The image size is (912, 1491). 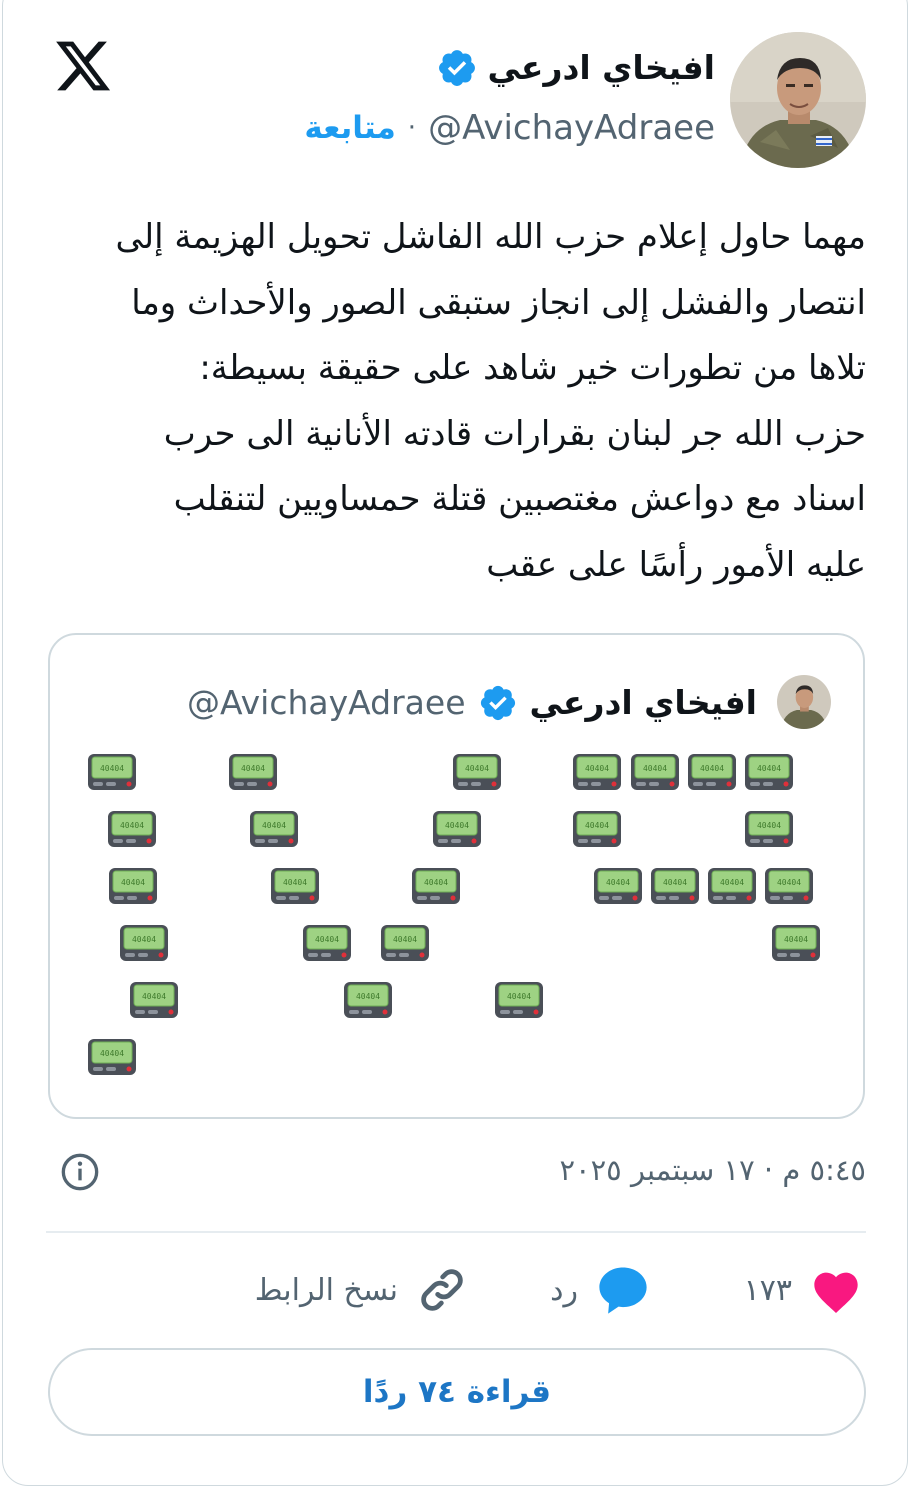 I want to click on author-handle-row: @AvichayAdraee · متابعة, so click(x=509, y=128).